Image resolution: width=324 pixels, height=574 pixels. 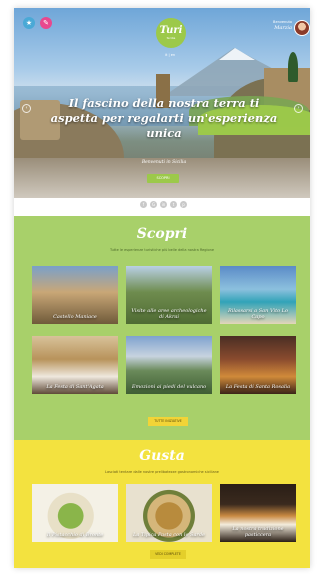 What do you see at coordinates (169, 314) in the screenshot?
I see `card-caption: Visite alle aree archeologiche di Akrai` at bounding box center [169, 314].